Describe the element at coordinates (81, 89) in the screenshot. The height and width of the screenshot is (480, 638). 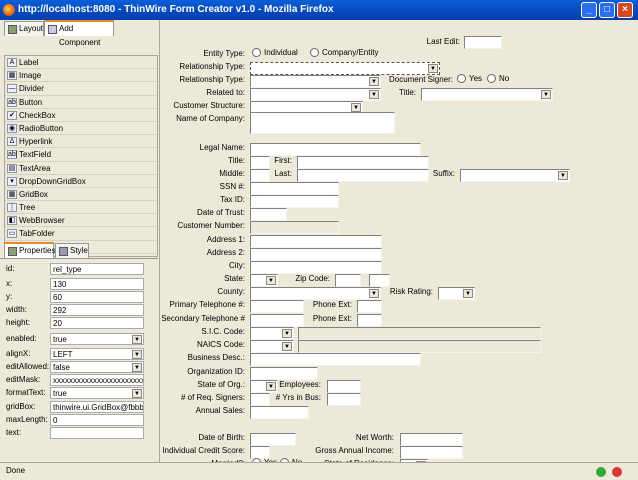
I see `component-item-divider: — Divider` at that location.